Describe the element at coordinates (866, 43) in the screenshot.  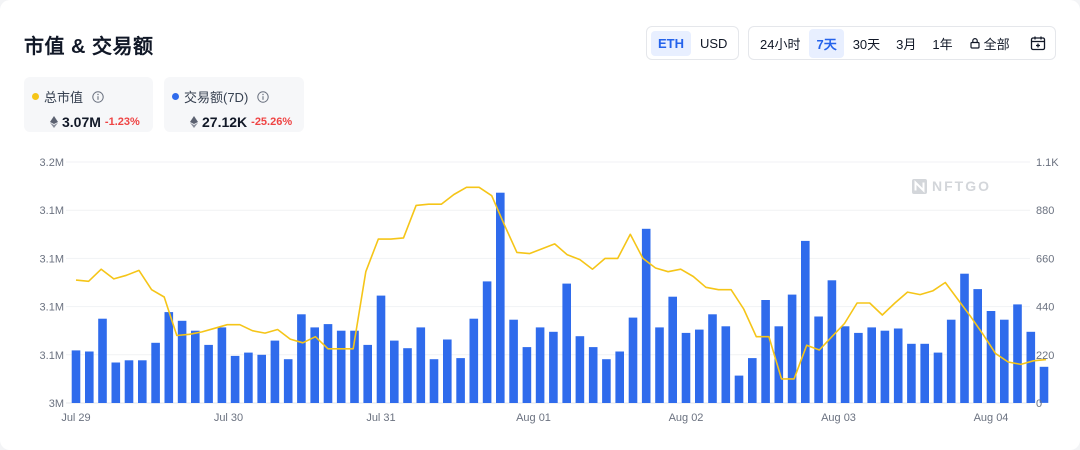
I see `range-30d-button: 30天` at that location.